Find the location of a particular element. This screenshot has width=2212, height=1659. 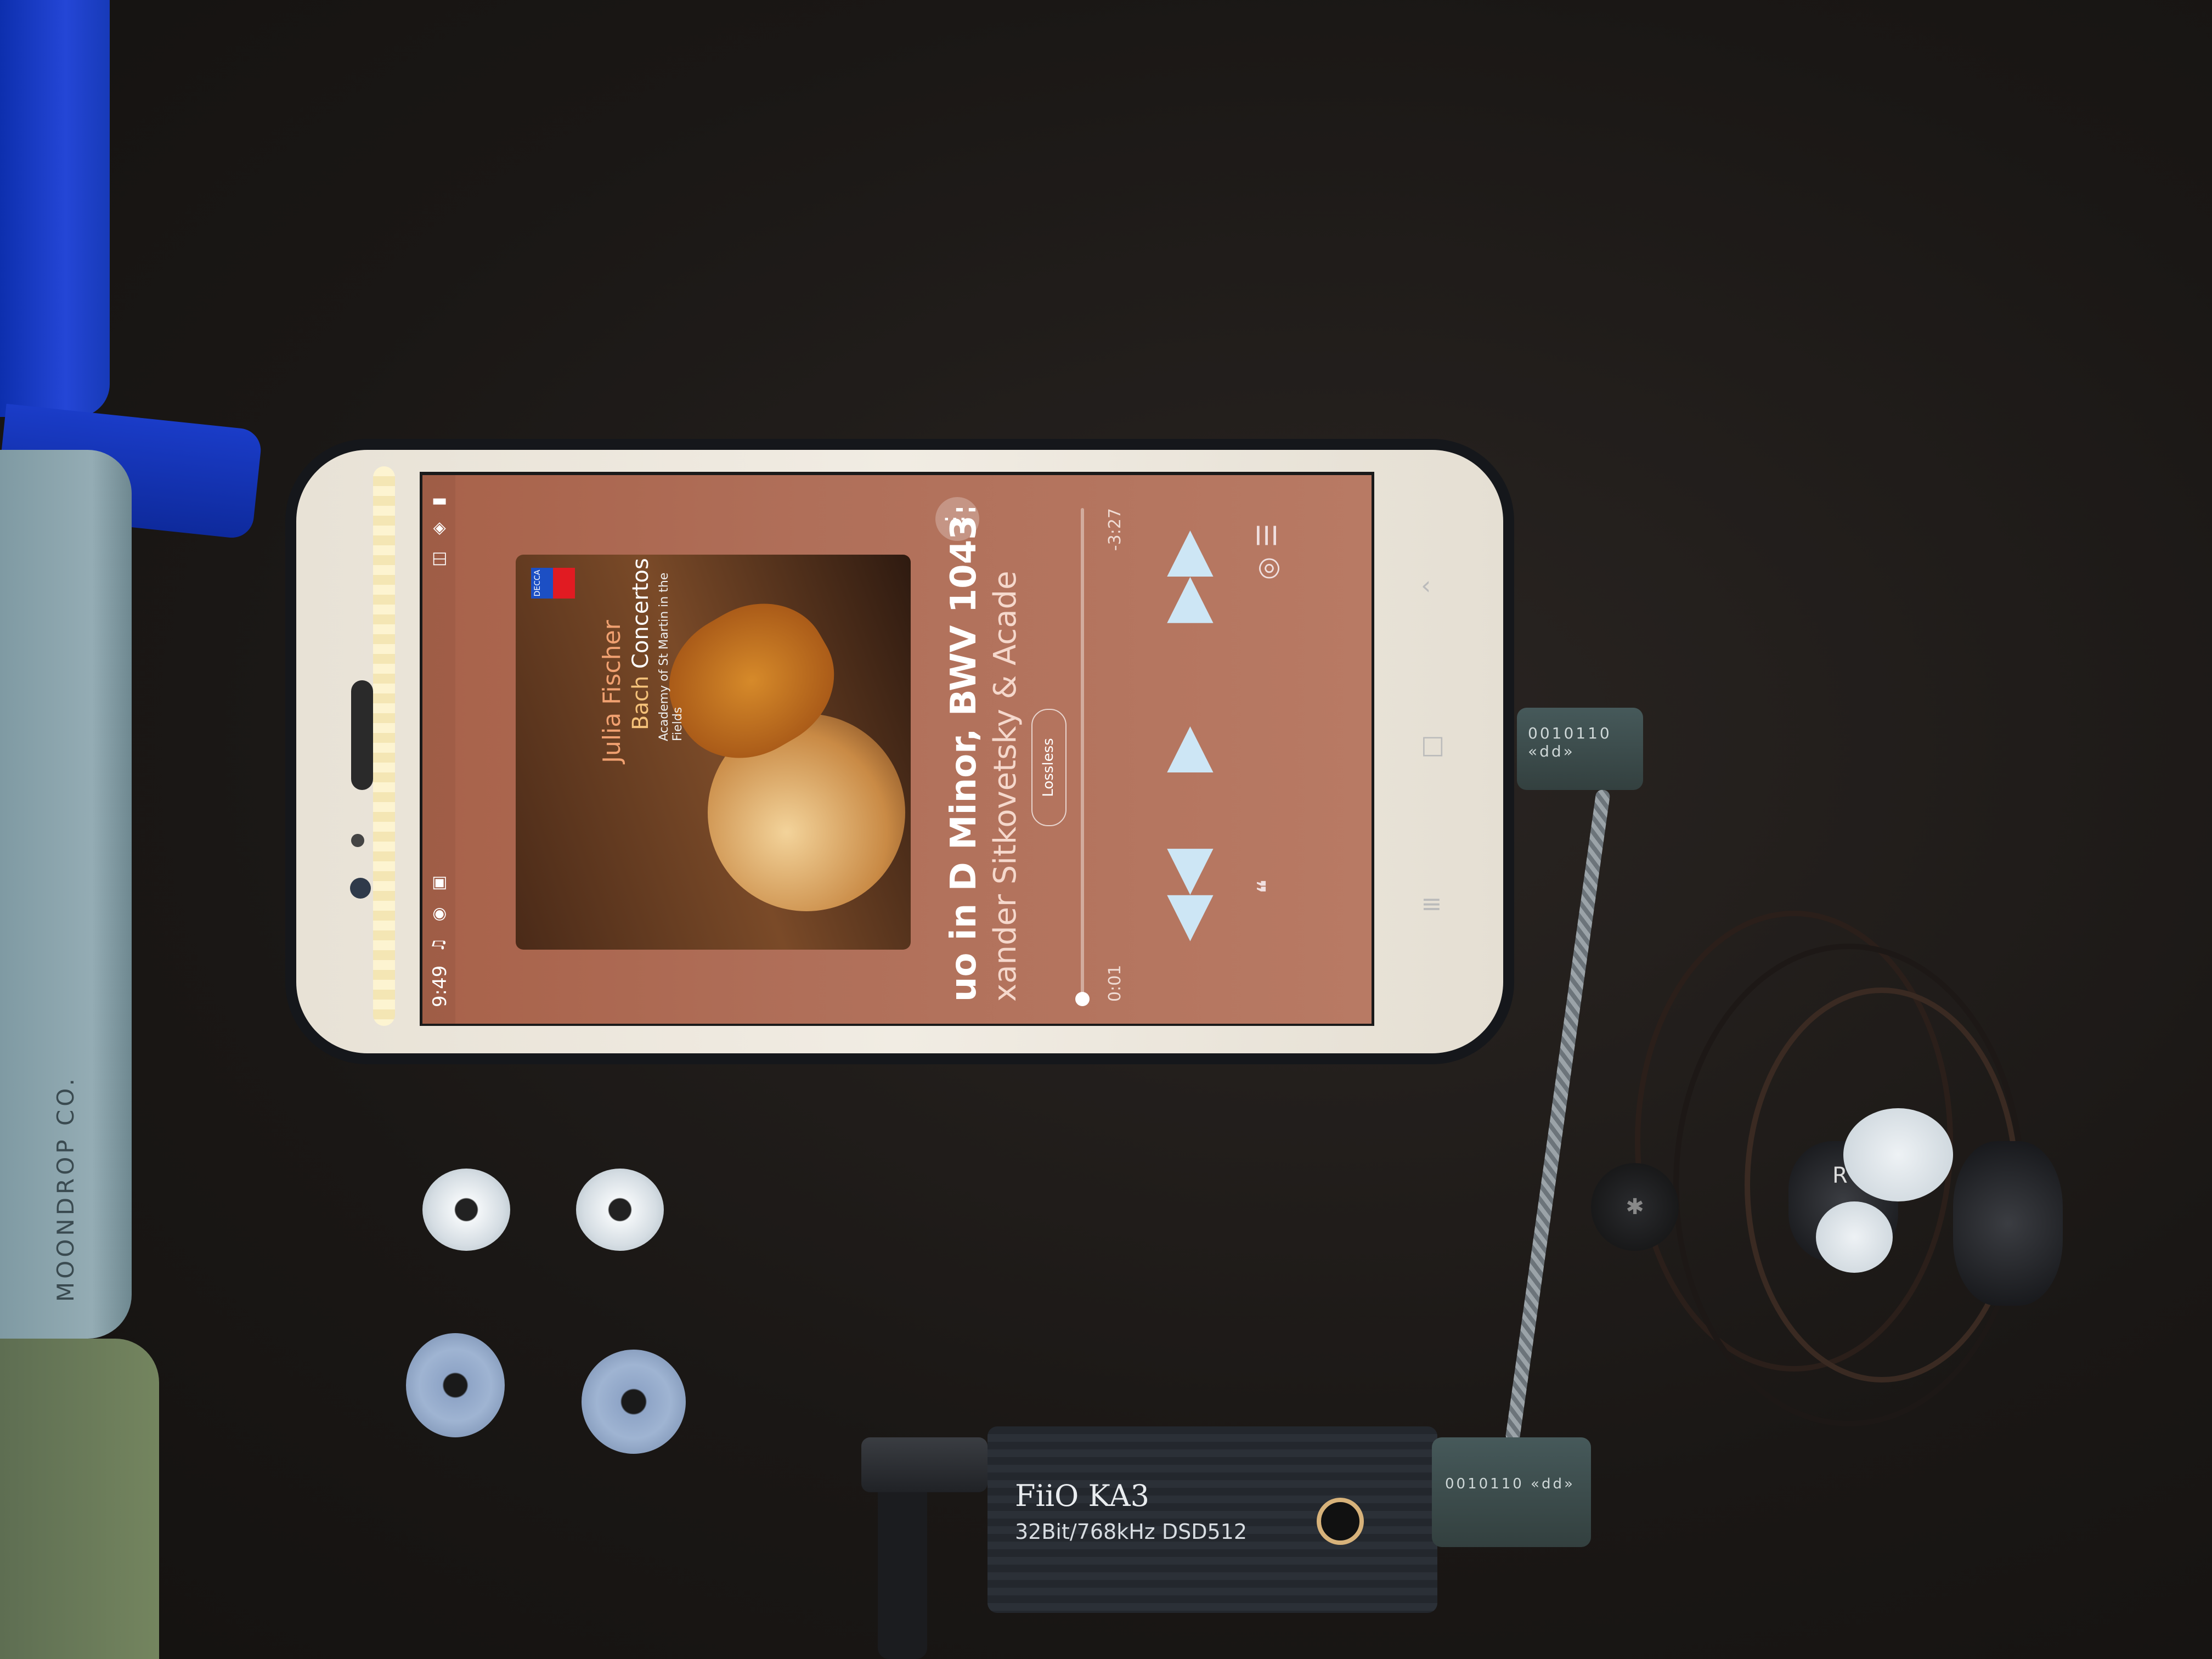

status-right-icons: ◫ ◈ ▮ is located at coordinates (438, 529).